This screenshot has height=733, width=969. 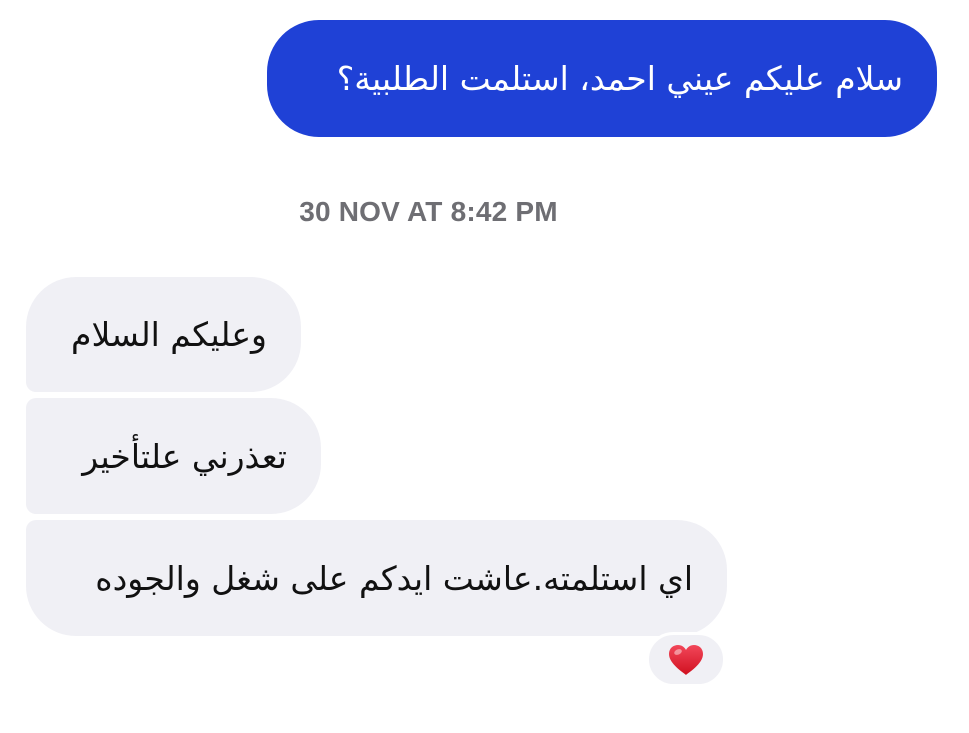 I want to click on incoming-message-bubble: اي استلمته.عاشت ايدكم على شغل والجوده, so click(x=376, y=578).